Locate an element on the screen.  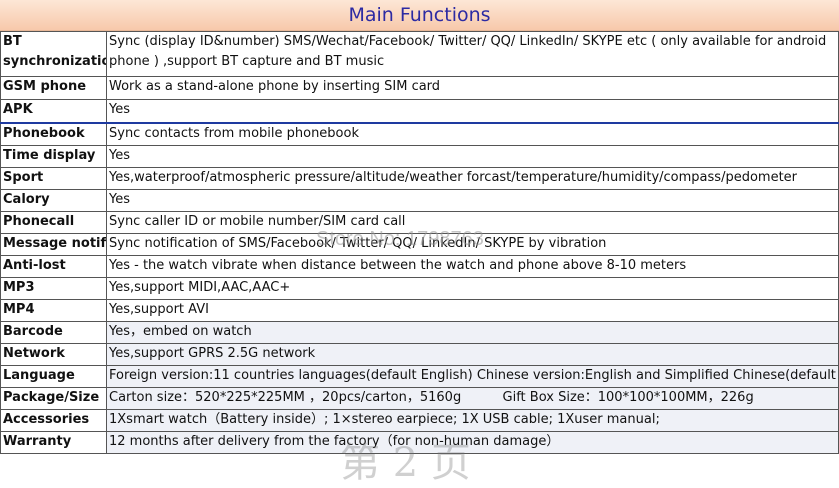
section-title: Main Functions is located at coordinates (419, 15).